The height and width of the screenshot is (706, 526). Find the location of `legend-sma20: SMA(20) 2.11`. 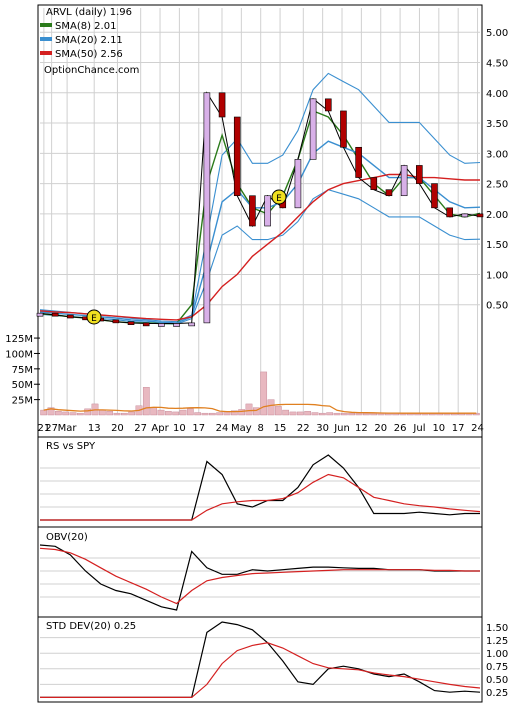

legend-sma20: SMA(20) 2.11 is located at coordinates (89, 40).